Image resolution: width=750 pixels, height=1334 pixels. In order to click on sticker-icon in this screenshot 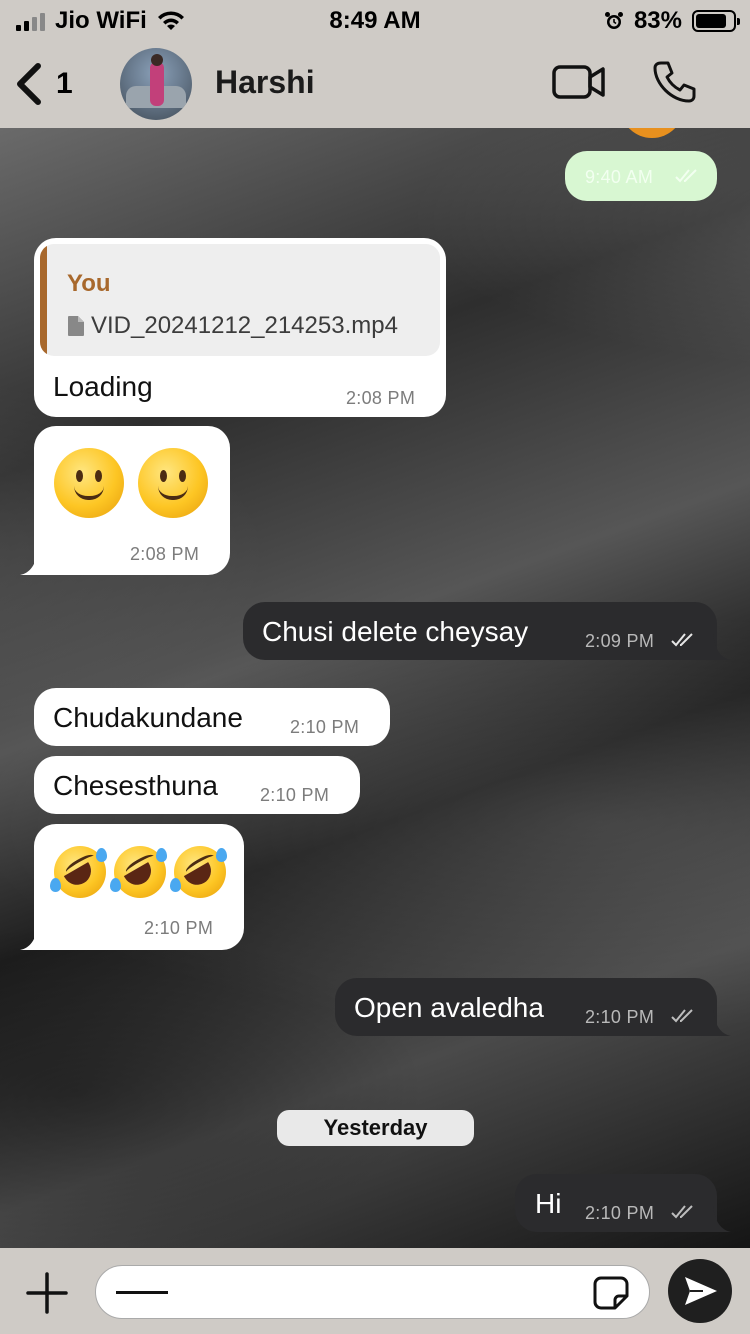, I will do `click(611, 1293)`.